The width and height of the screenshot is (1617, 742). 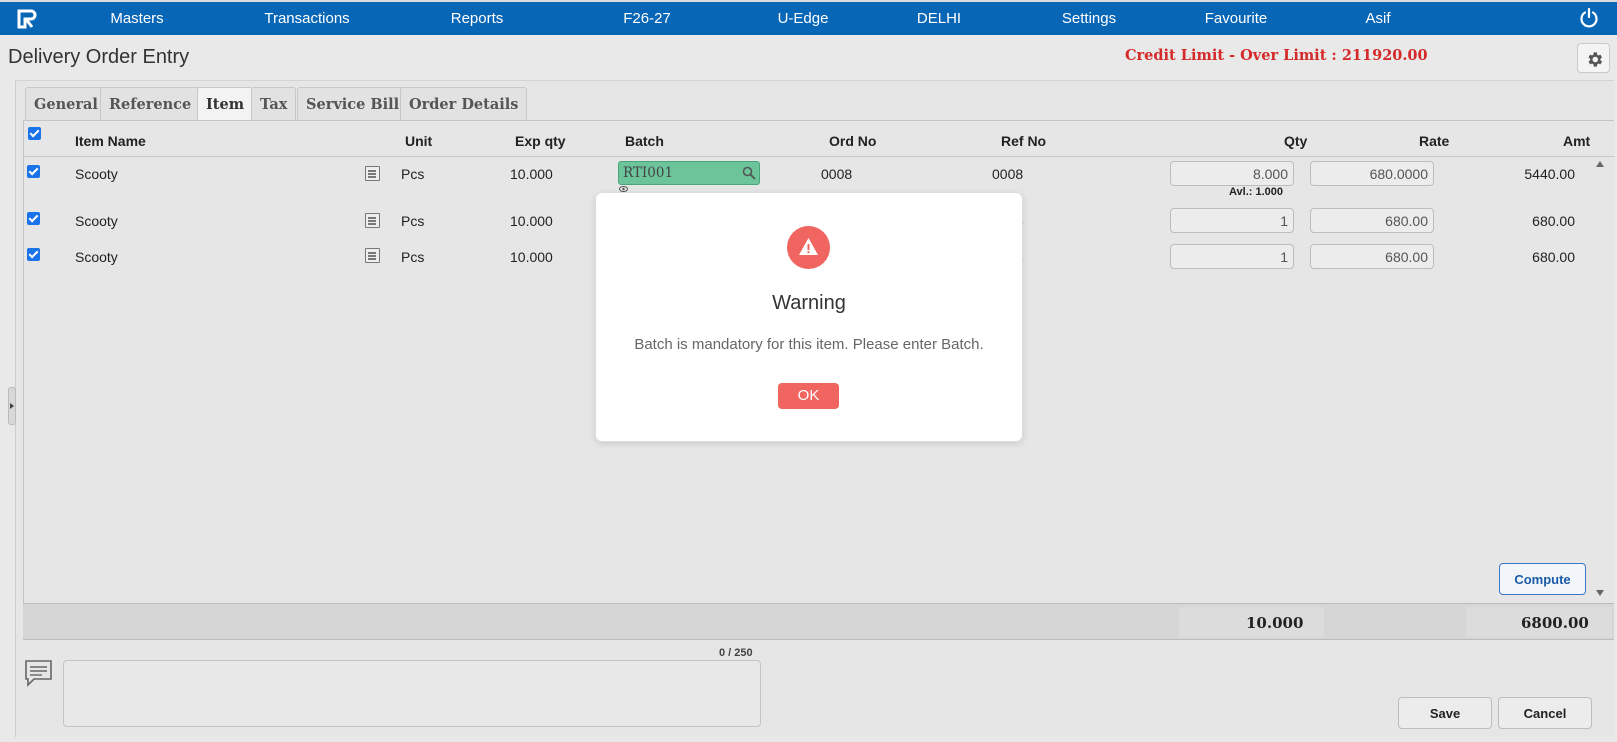 What do you see at coordinates (1545, 713) in the screenshot?
I see `cancel-button: Cancel` at bounding box center [1545, 713].